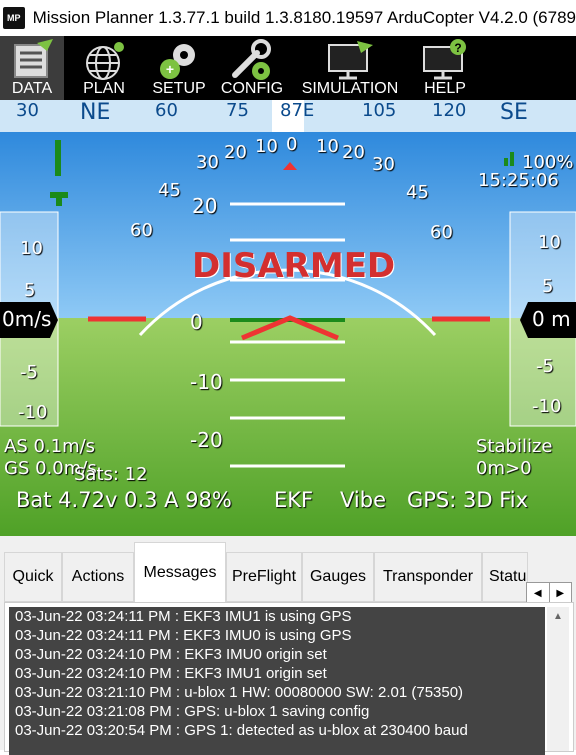  I want to click on alt-tick: 10, so click(549, 242).